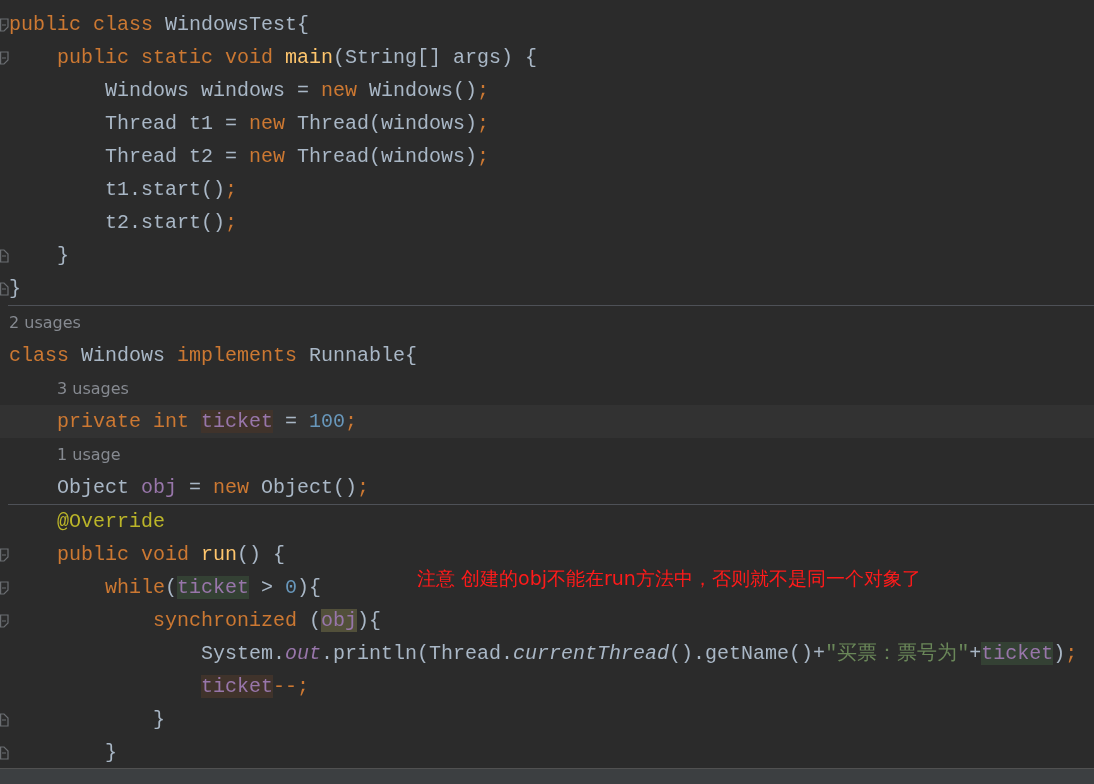  Describe the element at coordinates (297, 157) in the screenshot. I see `code-line: Thread t2 = new Thread(windows);` at that location.